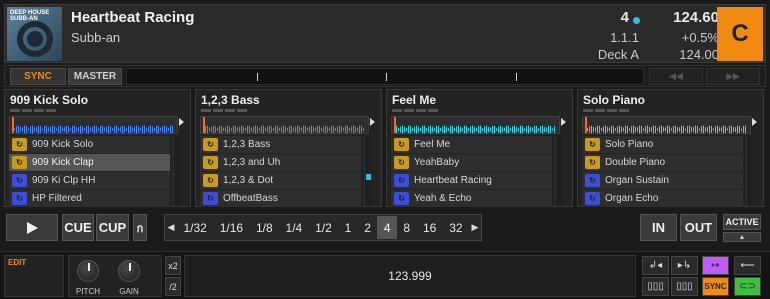 The width and height of the screenshot is (770, 299). Describe the element at coordinates (742, 222) in the screenshot. I see `loop-active-button: ACTIVE` at that location.